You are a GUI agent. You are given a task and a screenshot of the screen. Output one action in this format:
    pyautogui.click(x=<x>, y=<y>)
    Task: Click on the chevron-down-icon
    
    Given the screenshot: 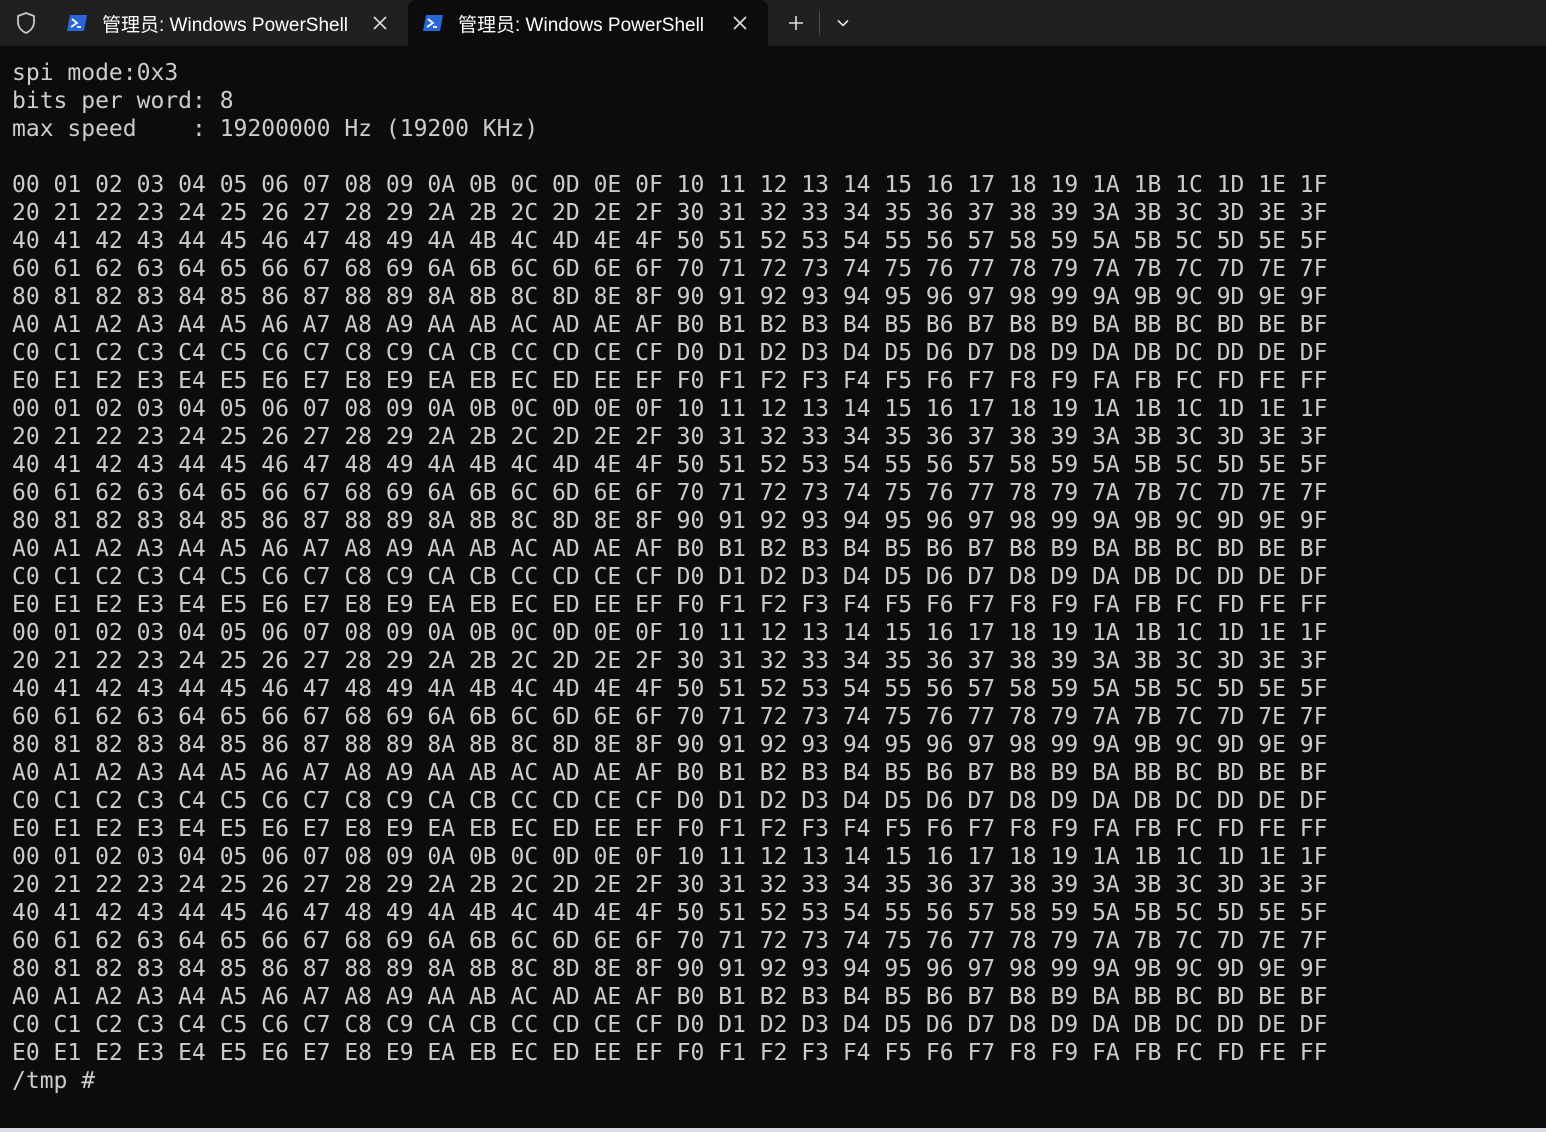 What is the action you would take?
    pyautogui.click(x=843, y=23)
    